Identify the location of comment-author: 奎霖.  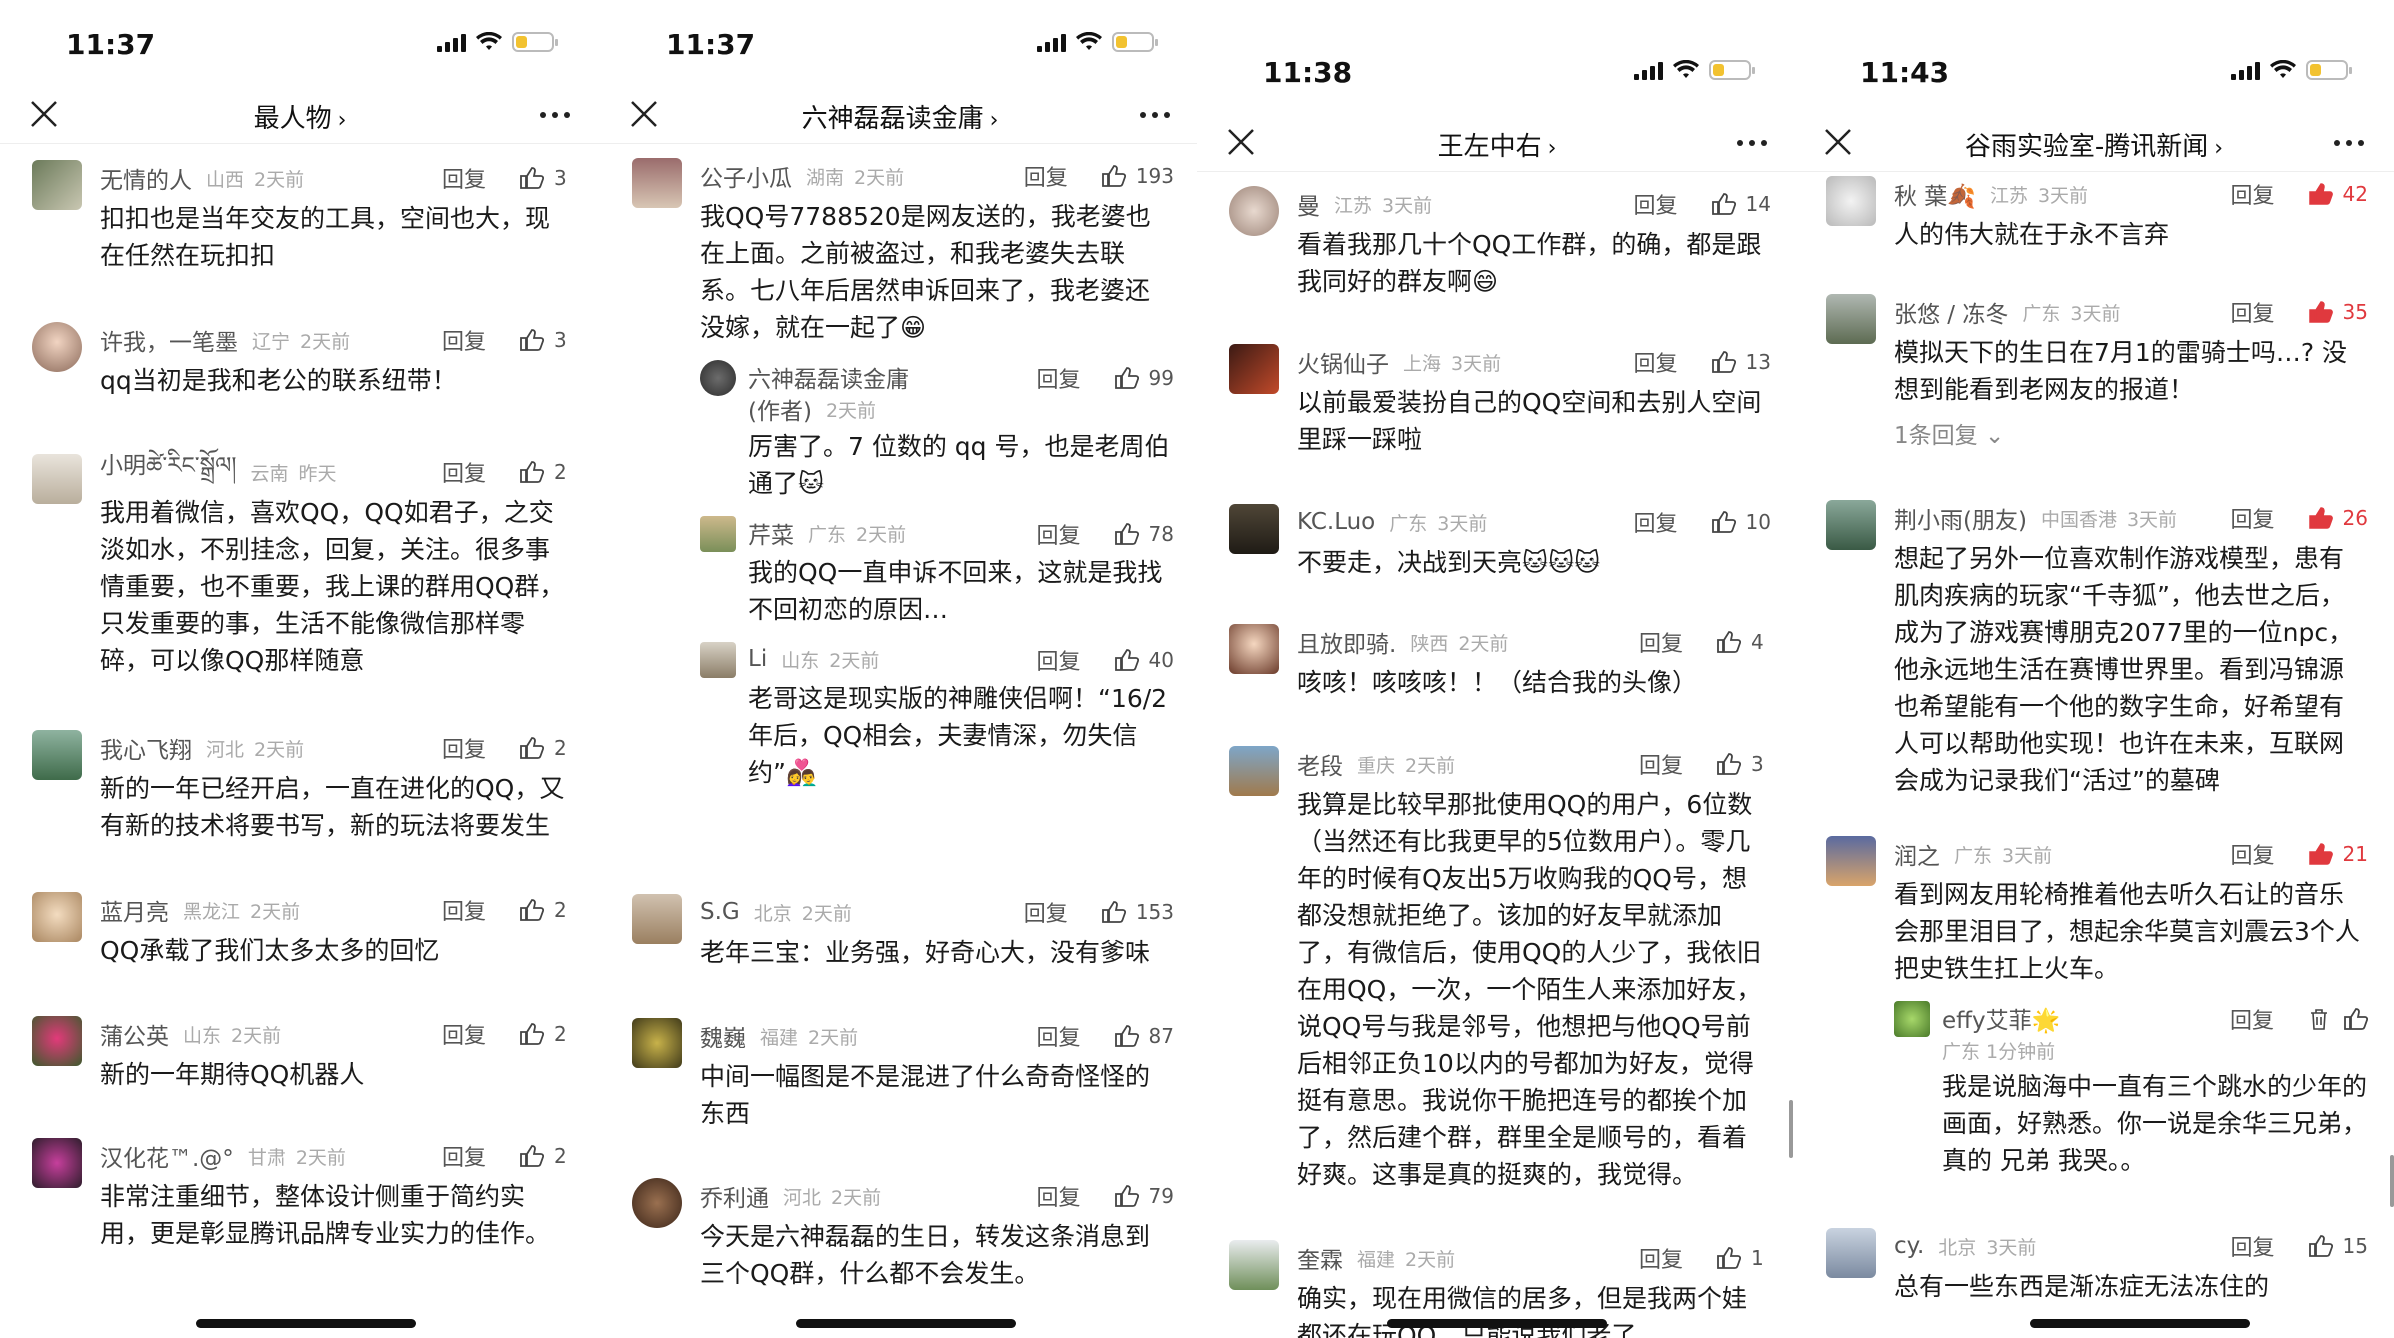
(1320, 1258).